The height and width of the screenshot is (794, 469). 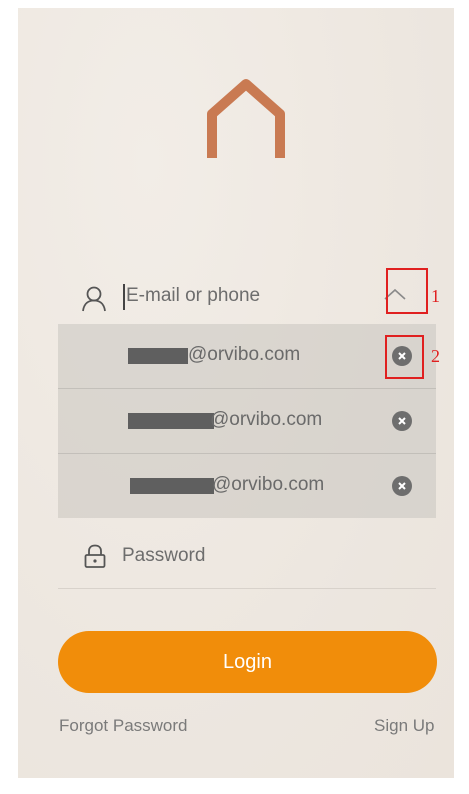 I want to click on password-divider, so click(x=247, y=588).